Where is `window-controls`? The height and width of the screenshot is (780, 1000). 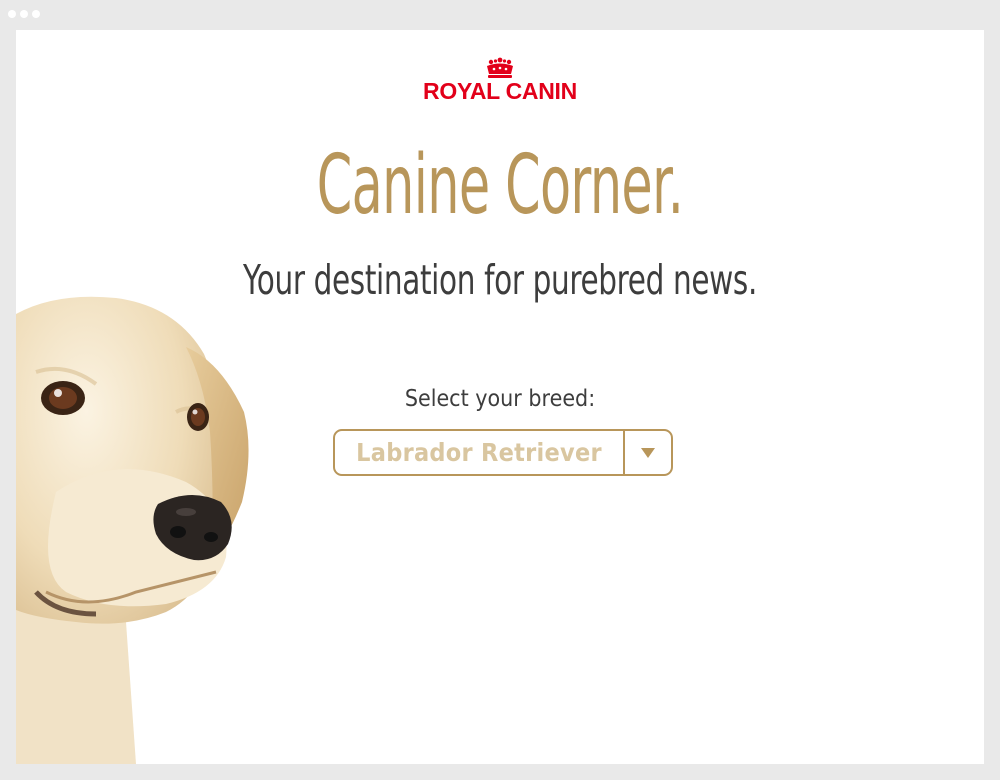 window-controls is located at coordinates (24, 14).